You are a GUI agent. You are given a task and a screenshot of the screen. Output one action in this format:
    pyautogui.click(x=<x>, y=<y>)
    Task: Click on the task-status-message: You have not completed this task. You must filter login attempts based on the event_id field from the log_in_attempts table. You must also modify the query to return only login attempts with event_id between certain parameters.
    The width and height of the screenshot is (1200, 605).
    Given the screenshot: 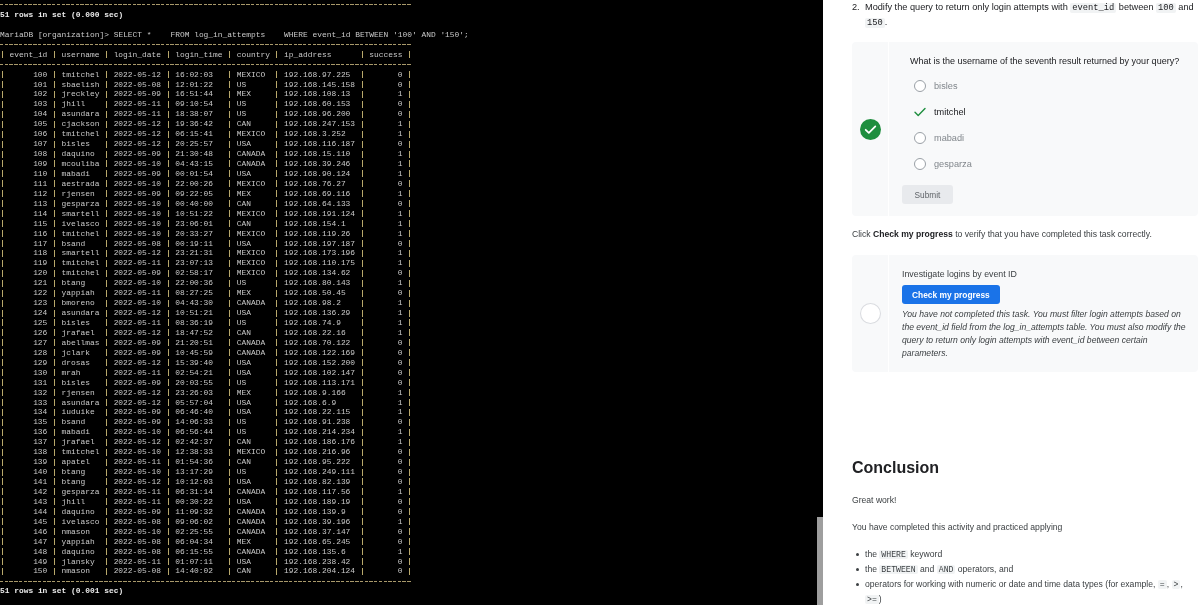 What is the action you would take?
    pyautogui.click(x=1044, y=334)
    